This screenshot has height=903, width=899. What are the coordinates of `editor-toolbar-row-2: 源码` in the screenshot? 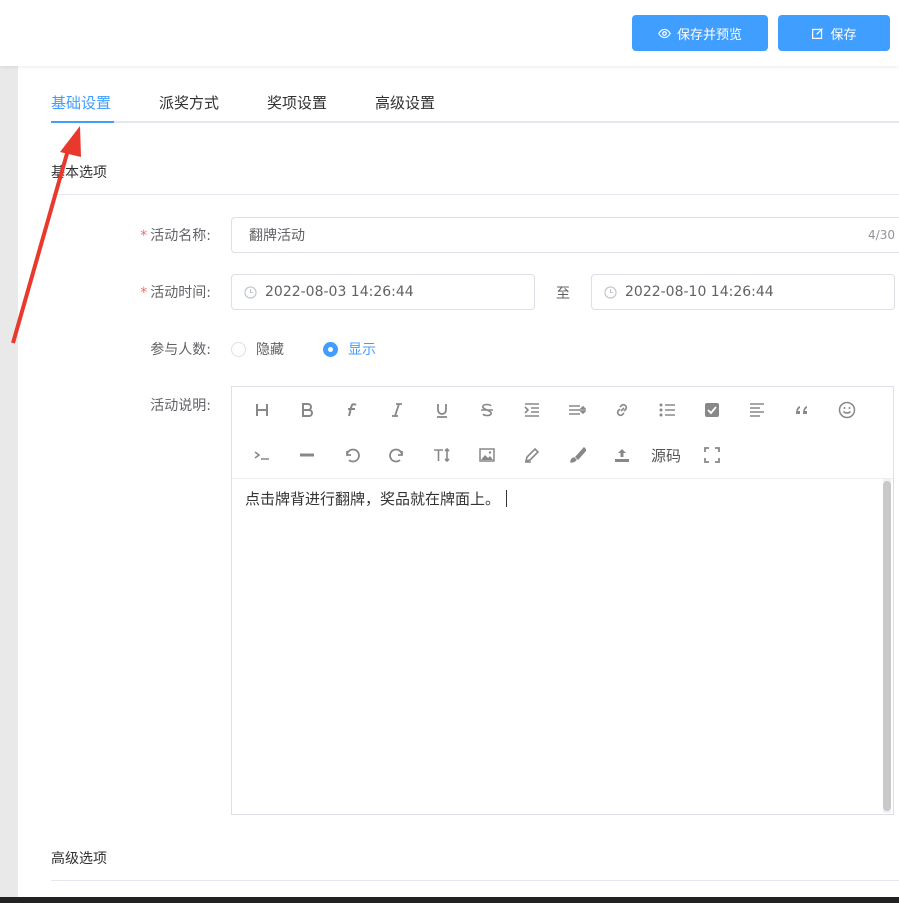 It's located at (562, 454).